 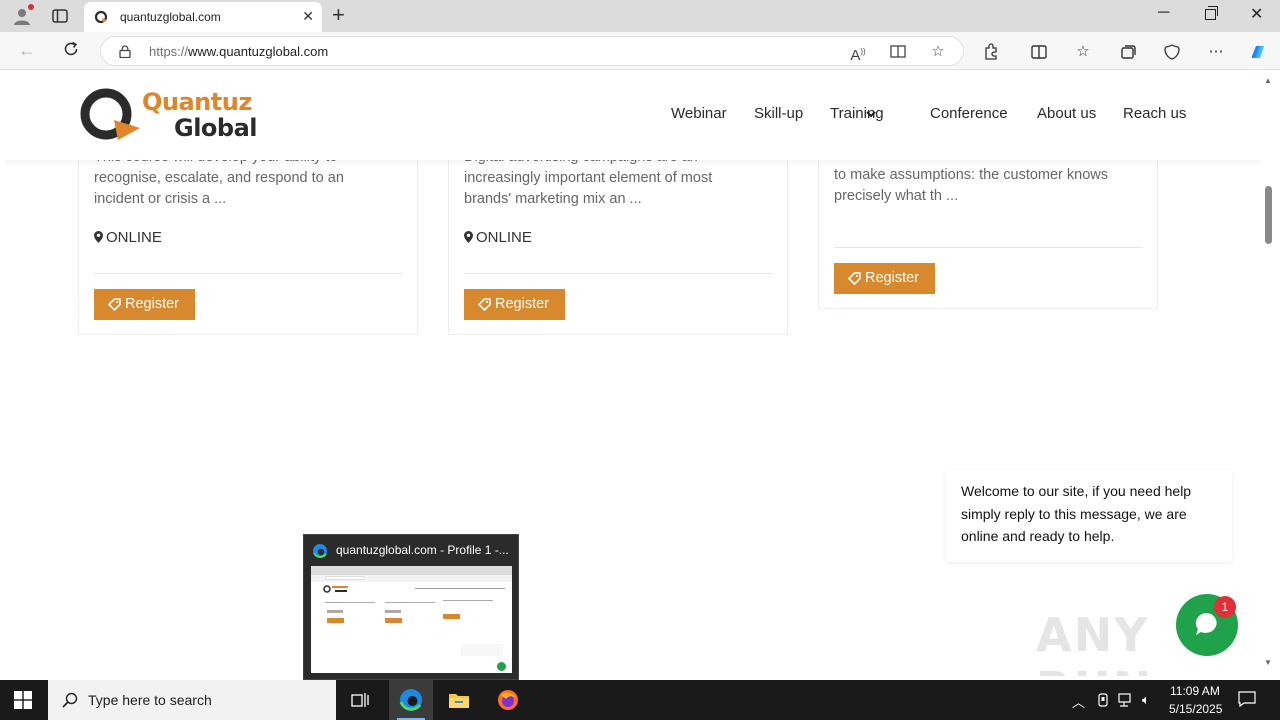 I want to click on nav-reach-us: Reach us, so click(x=1154, y=113).